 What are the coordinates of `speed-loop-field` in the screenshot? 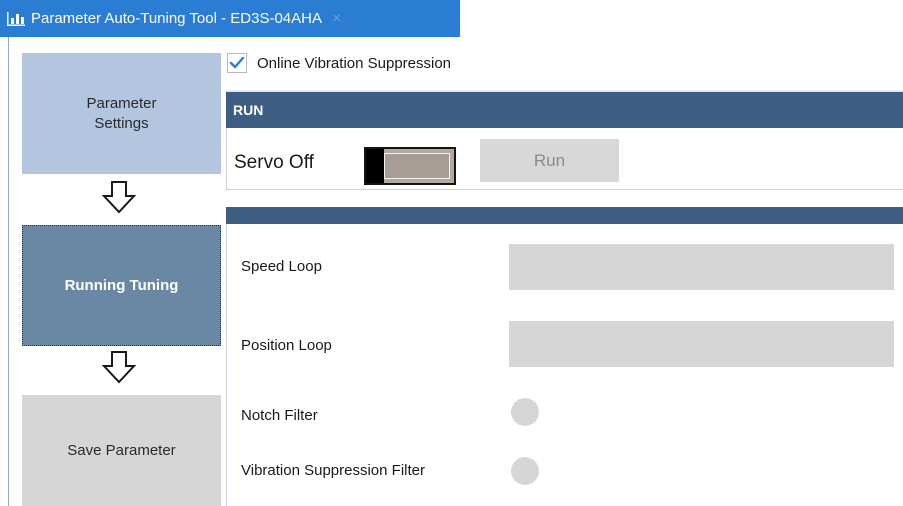 It's located at (701, 267).